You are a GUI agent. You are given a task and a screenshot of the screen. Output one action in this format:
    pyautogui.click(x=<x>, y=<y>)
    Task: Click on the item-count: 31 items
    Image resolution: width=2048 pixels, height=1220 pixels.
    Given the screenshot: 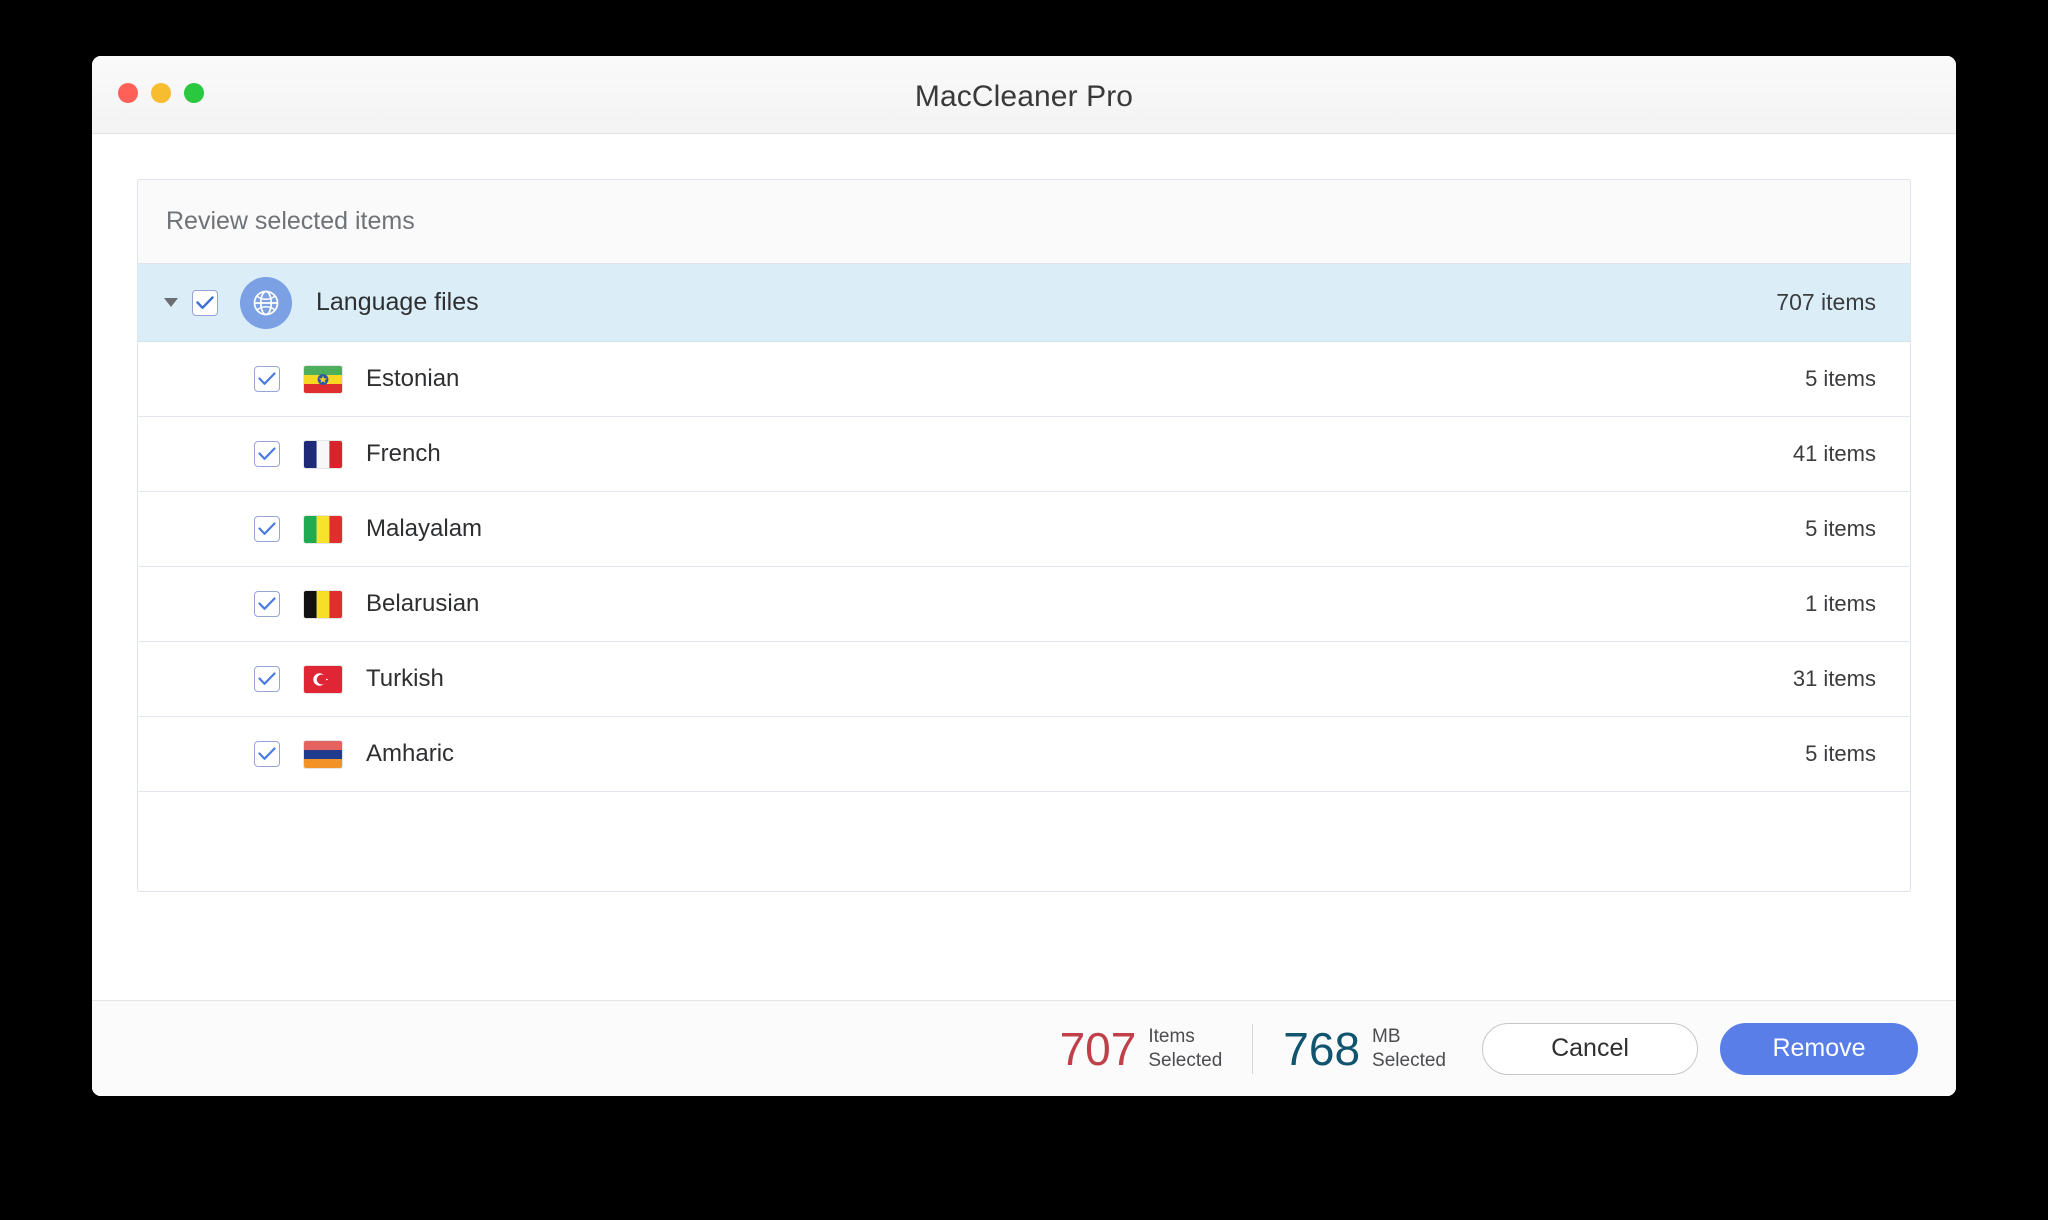 What is the action you would take?
    pyautogui.click(x=1834, y=678)
    